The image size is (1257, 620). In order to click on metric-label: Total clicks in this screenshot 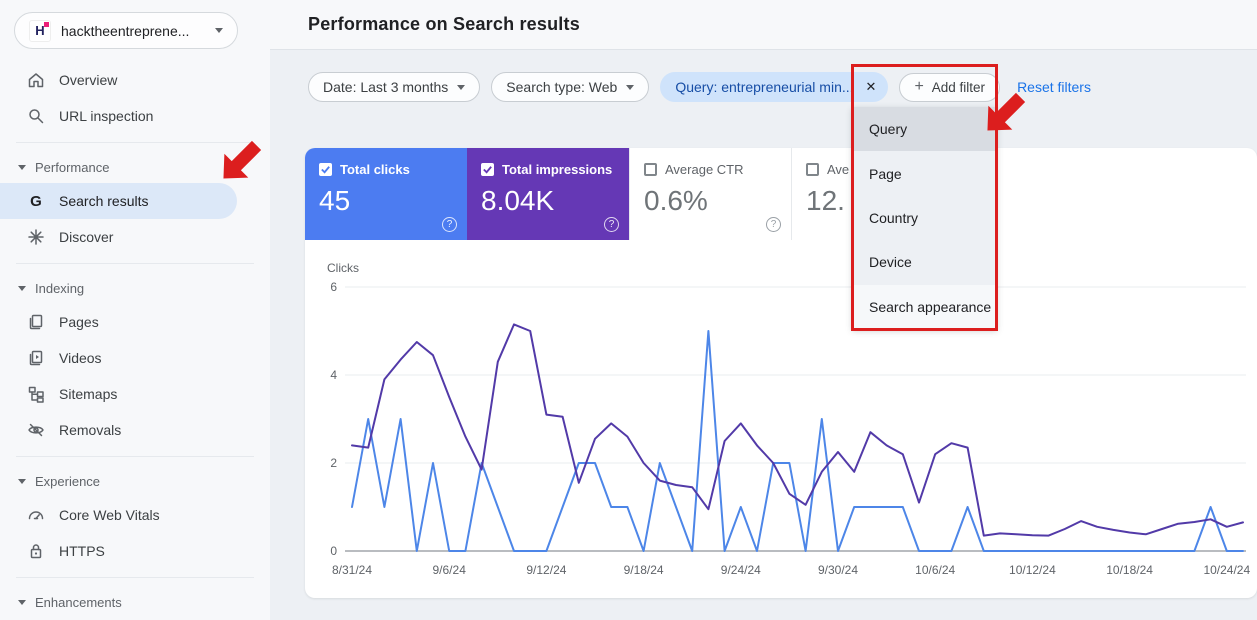, I will do `click(375, 169)`.